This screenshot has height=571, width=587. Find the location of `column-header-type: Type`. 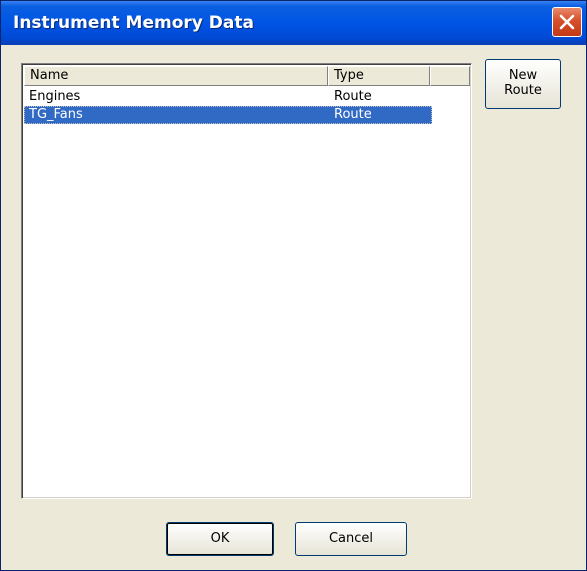

column-header-type: Type is located at coordinates (379, 76).